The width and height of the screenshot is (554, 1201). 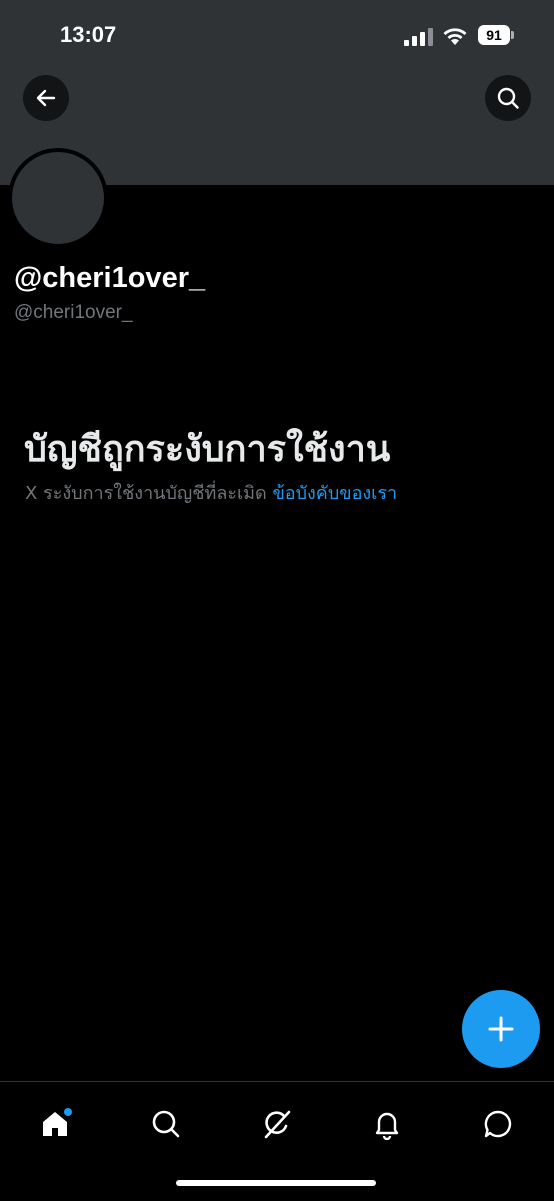 What do you see at coordinates (455, 36) in the screenshot?
I see `wifi-icon` at bounding box center [455, 36].